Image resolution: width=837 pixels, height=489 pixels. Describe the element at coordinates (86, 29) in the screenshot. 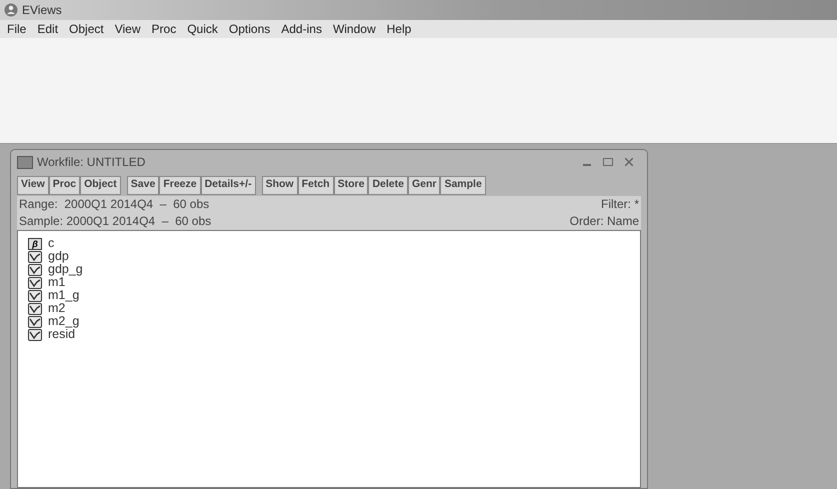

I see `menu-item: Object` at that location.